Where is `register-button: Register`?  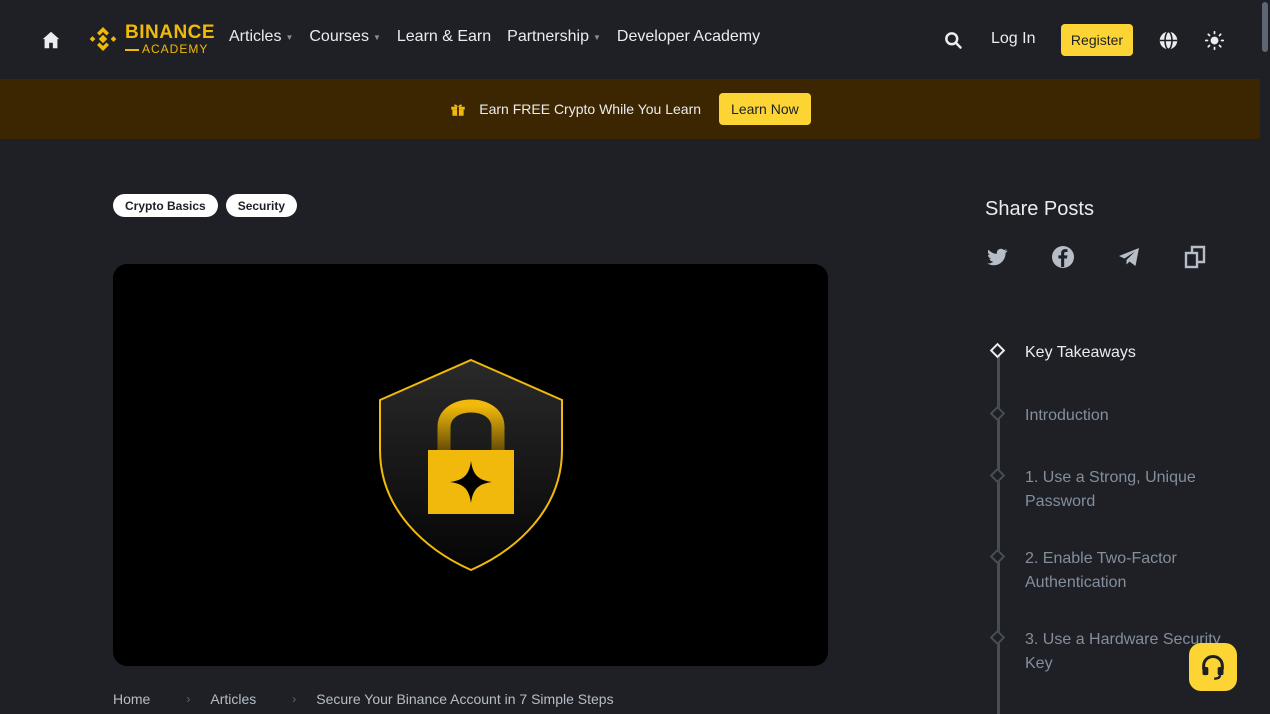
register-button: Register is located at coordinates (1097, 40).